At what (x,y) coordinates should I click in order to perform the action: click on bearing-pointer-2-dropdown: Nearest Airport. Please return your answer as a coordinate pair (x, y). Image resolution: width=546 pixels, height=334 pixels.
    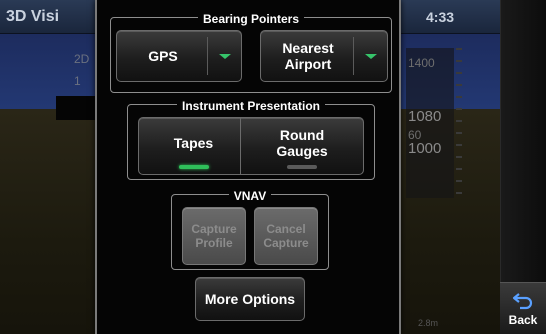
    Looking at the image, I should click on (324, 56).